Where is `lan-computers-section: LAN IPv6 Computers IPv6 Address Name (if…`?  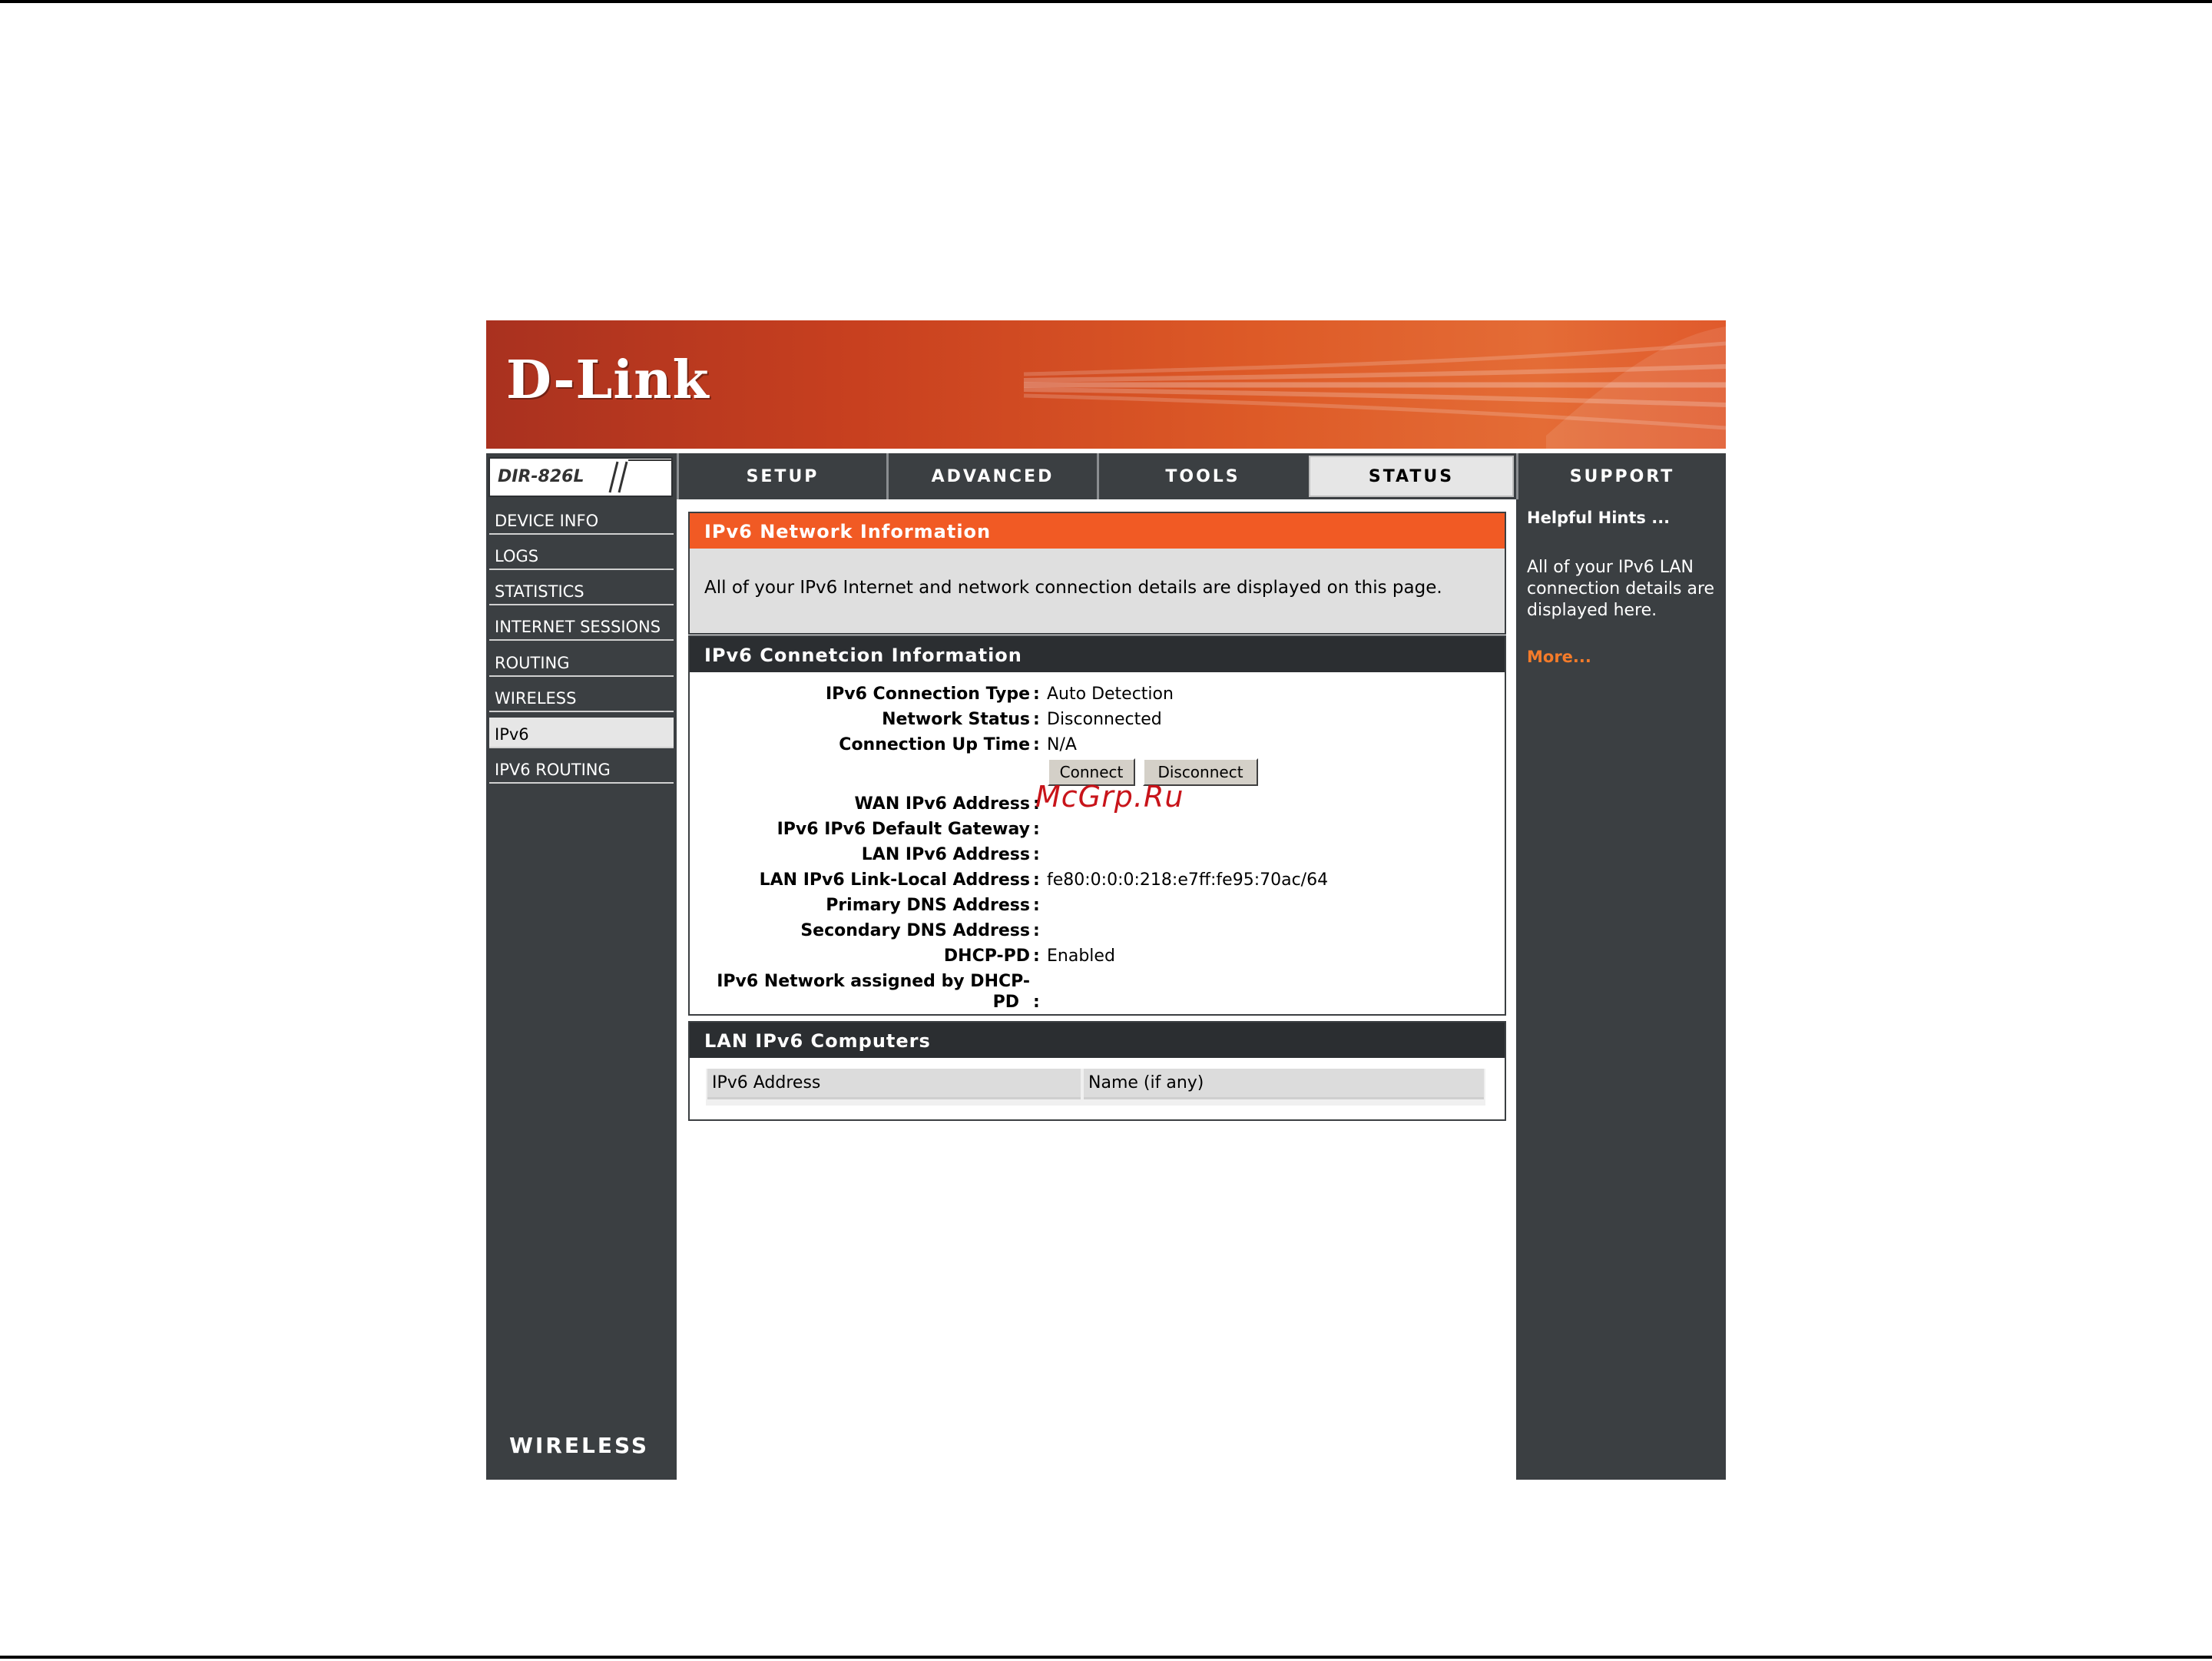 lan-computers-section: LAN IPv6 Computers IPv6 Address Name (if… is located at coordinates (1097, 1071).